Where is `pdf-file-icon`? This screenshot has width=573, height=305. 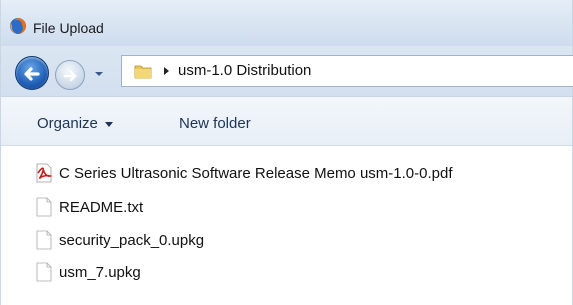 pdf-file-icon is located at coordinates (44, 173).